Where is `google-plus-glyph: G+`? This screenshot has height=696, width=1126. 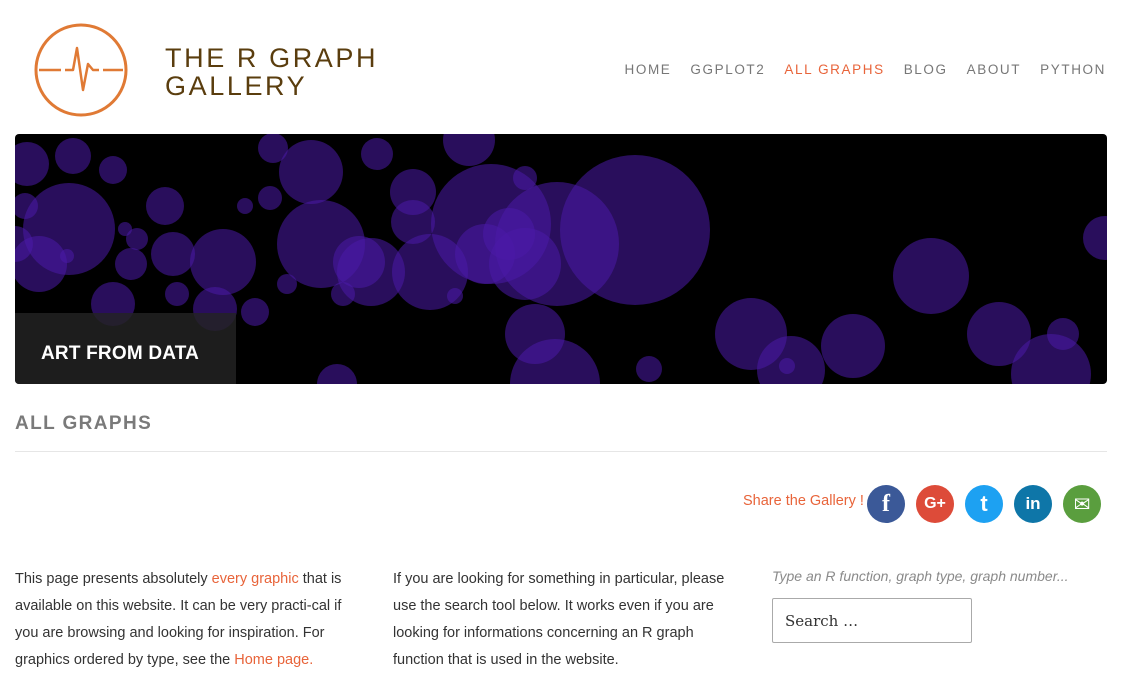 google-plus-glyph: G+ is located at coordinates (935, 503).